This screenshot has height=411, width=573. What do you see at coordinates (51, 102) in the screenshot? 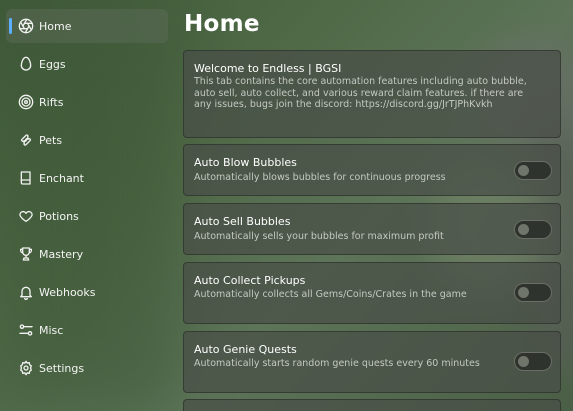
I see `sidebar-item-label: Rifts` at bounding box center [51, 102].